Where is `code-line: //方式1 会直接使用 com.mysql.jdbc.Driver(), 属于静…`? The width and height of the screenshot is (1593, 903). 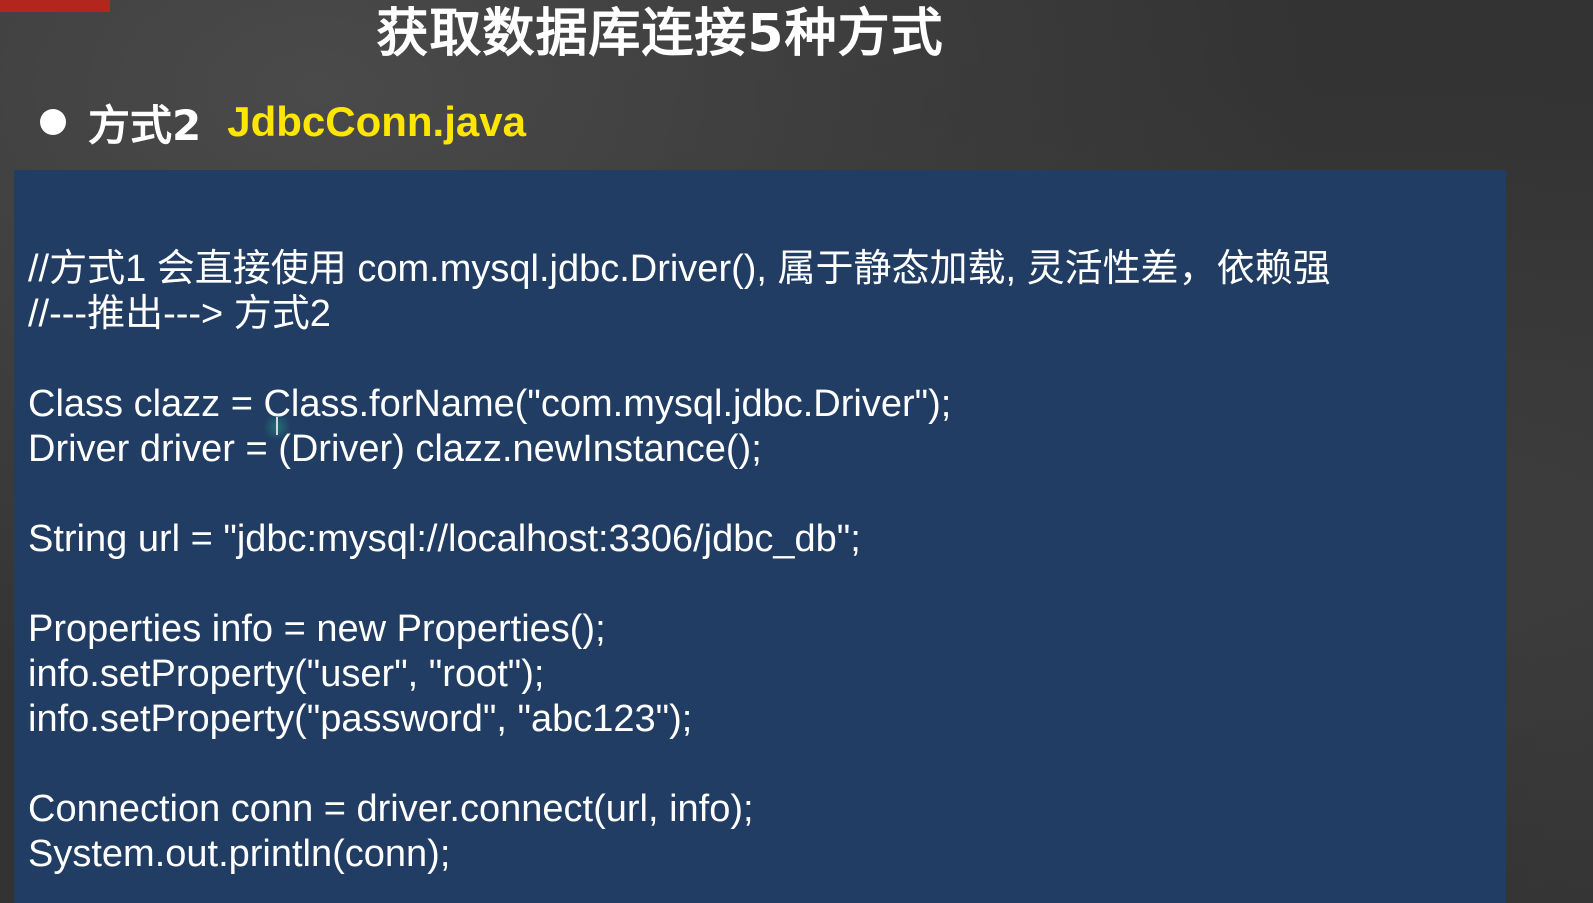
code-line: //方式1 会直接使用 com.mysql.jdbc.Driver(), 属于静… is located at coordinates (679, 269).